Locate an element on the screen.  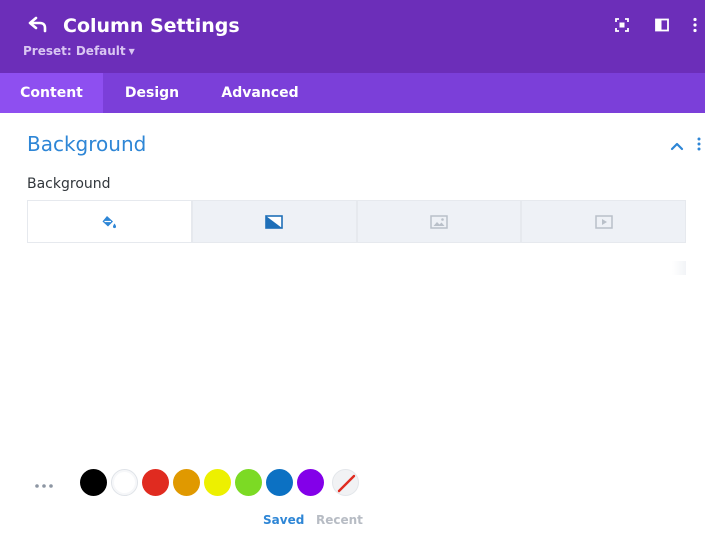
swatch-blue is located at coordinates (279, 482).